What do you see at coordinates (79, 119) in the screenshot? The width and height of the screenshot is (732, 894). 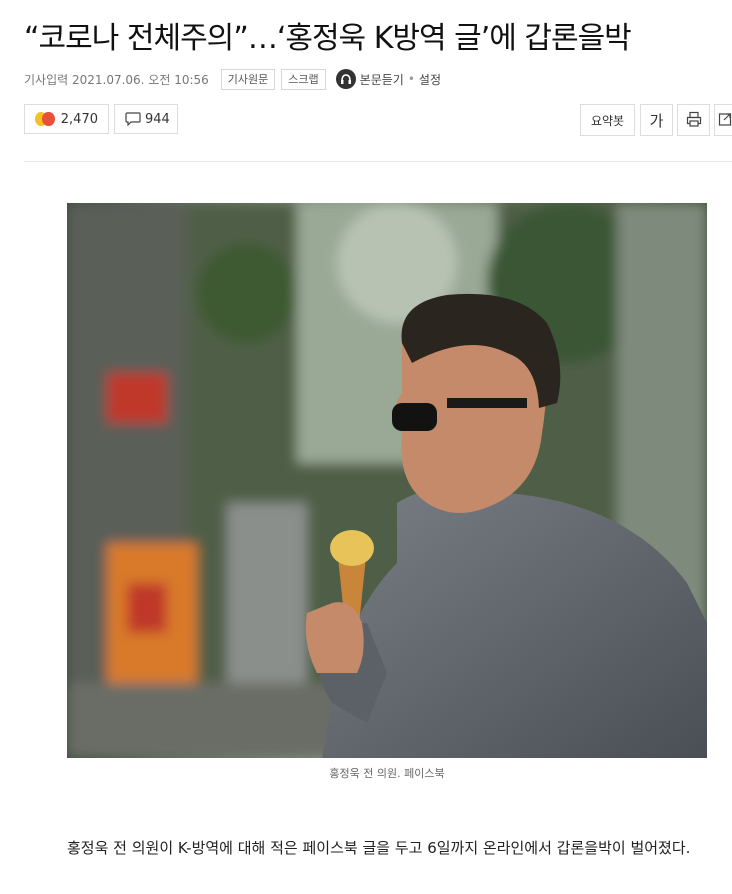 I see `reaction-count: 2,470` at bounding box center [79, 119].